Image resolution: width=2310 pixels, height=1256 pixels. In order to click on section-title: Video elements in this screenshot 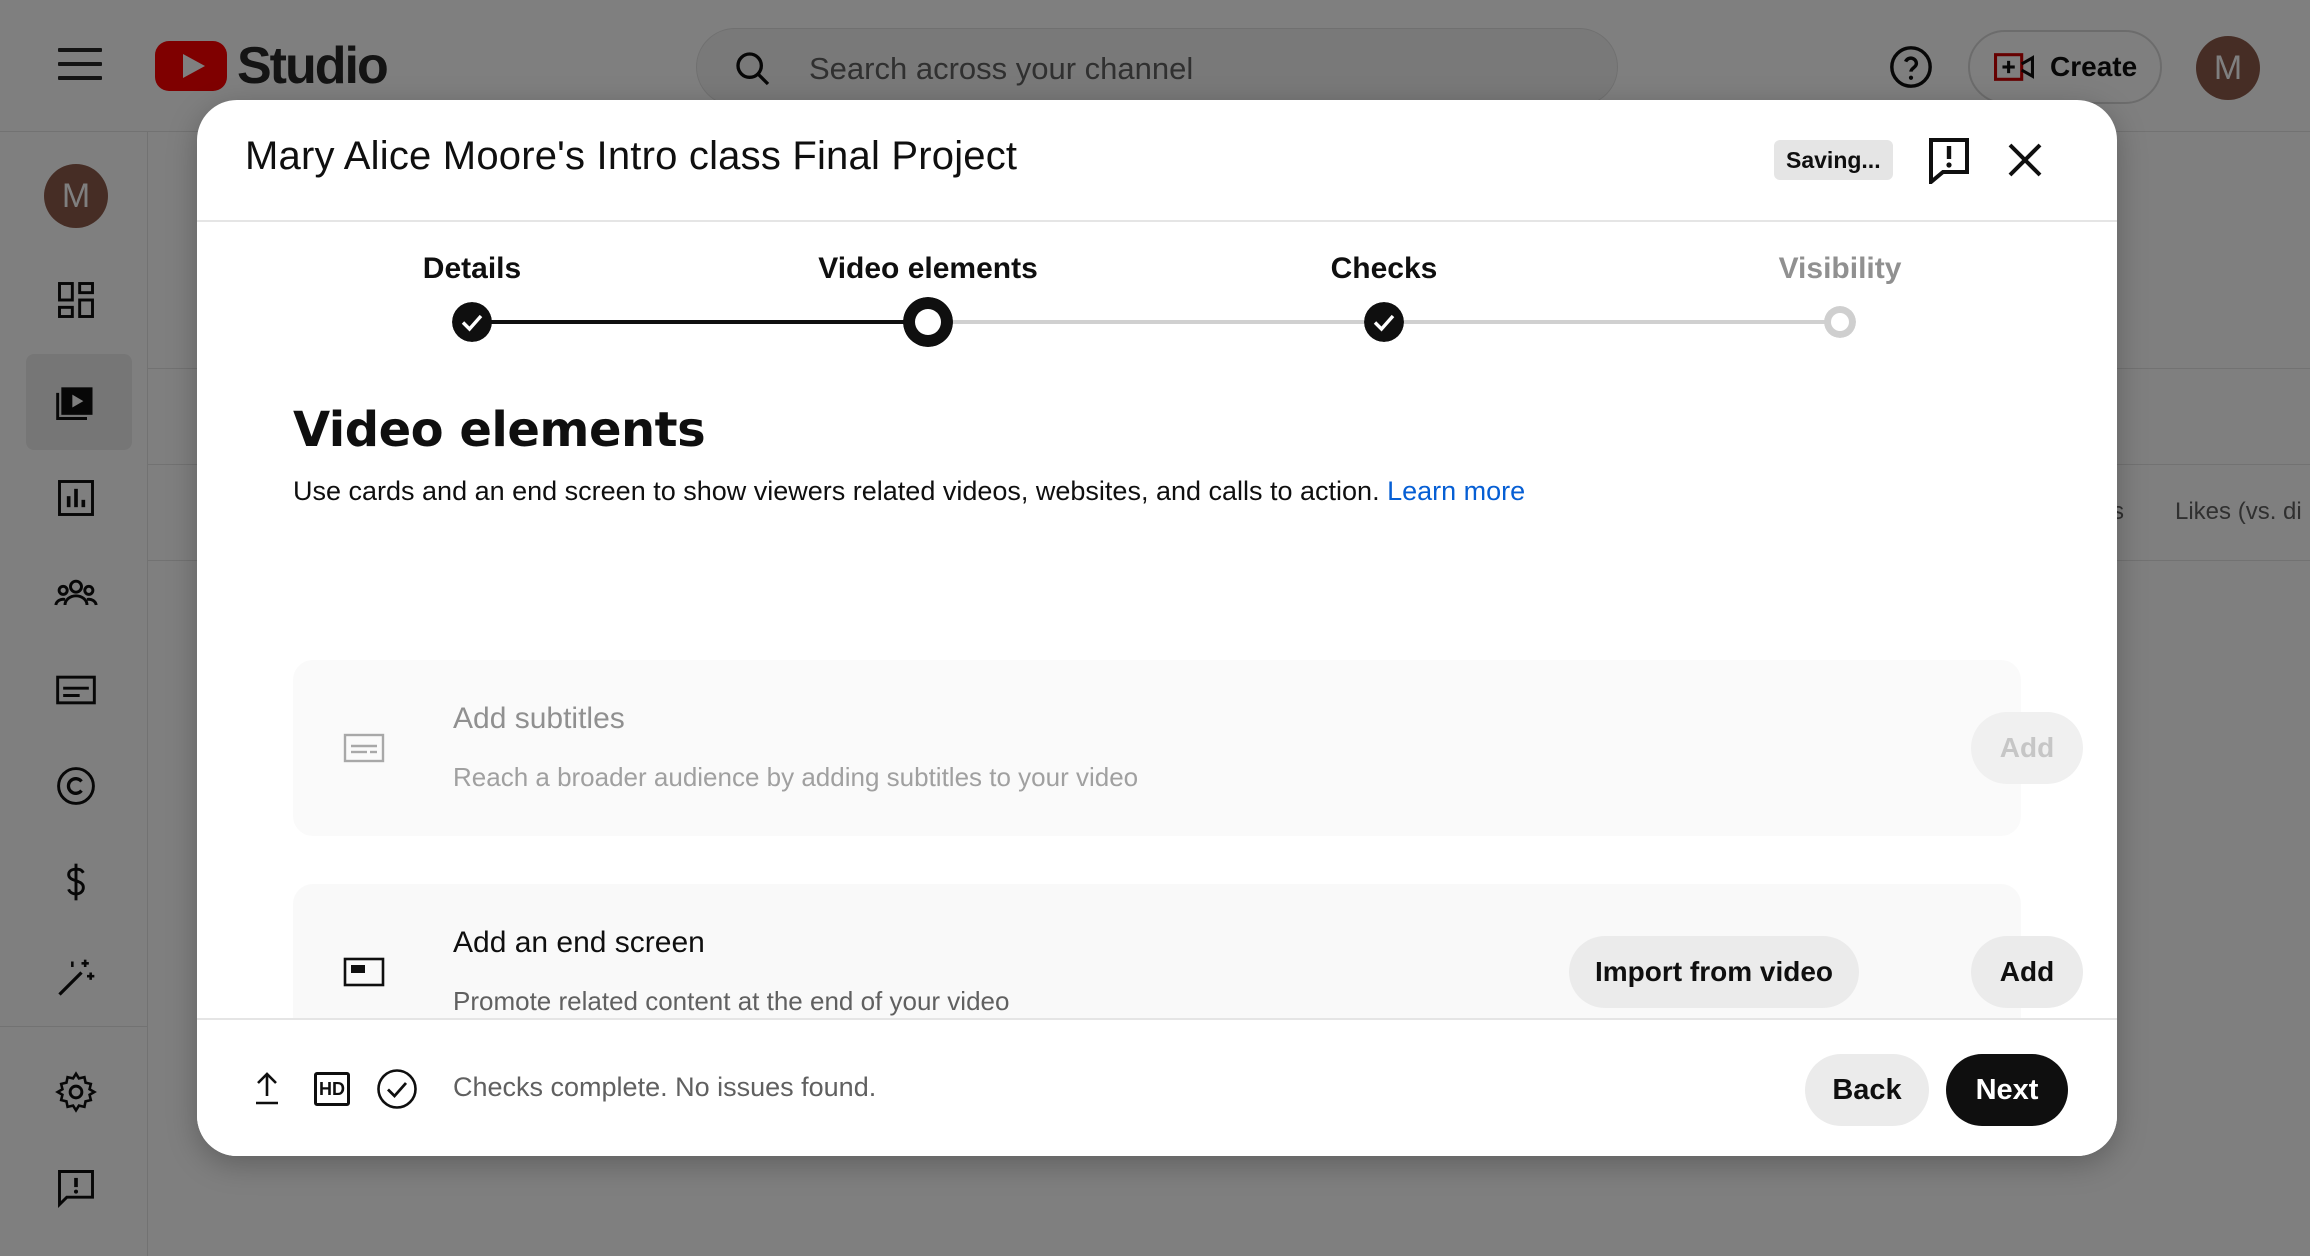, I will do `click(499, 430)`.